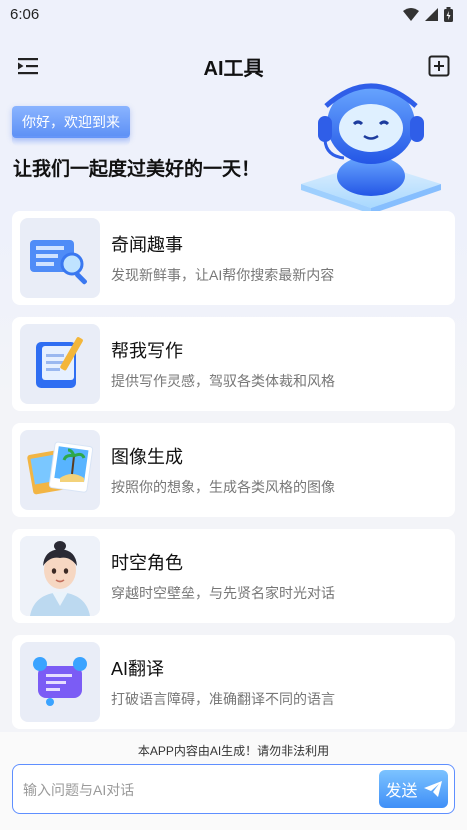 This screenshot has height=830, width=467. I want to click on paper-plane-icon, so click(432, 789).